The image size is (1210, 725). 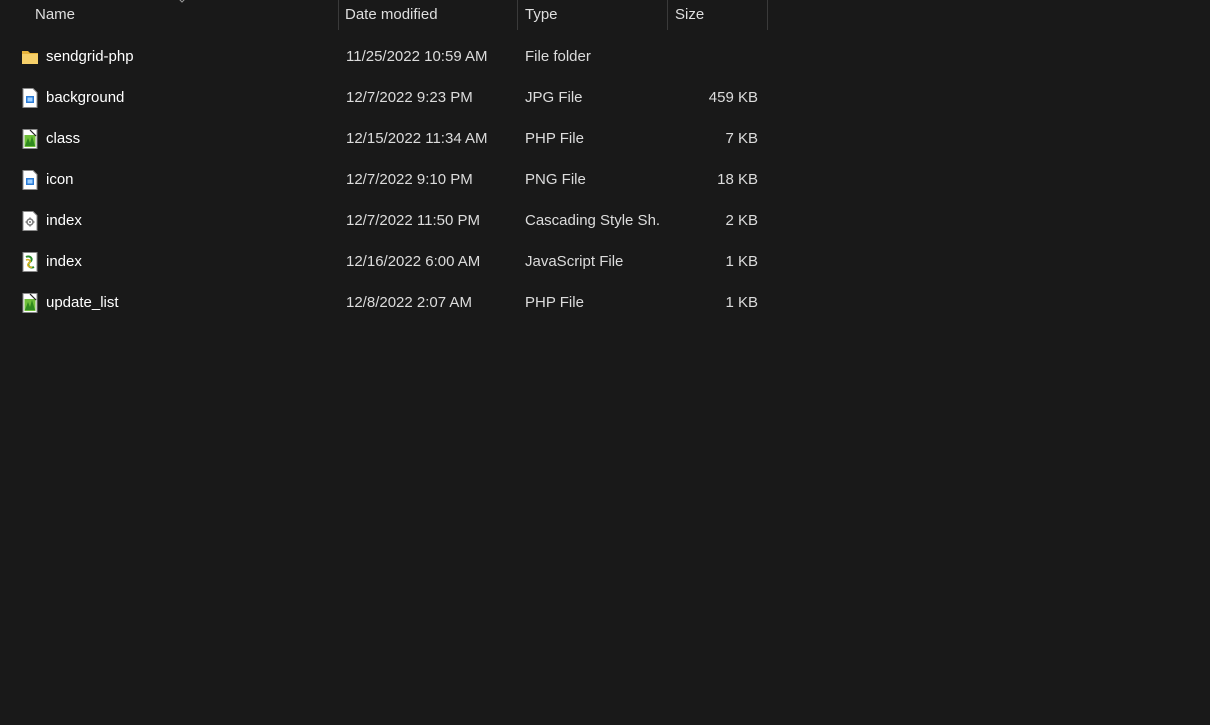 What do you see at coordinates (409, 97) in the screenshot?
I see `file-date-modified: 12/7/2022 9:23 PM` at bounding box center [409, 97].